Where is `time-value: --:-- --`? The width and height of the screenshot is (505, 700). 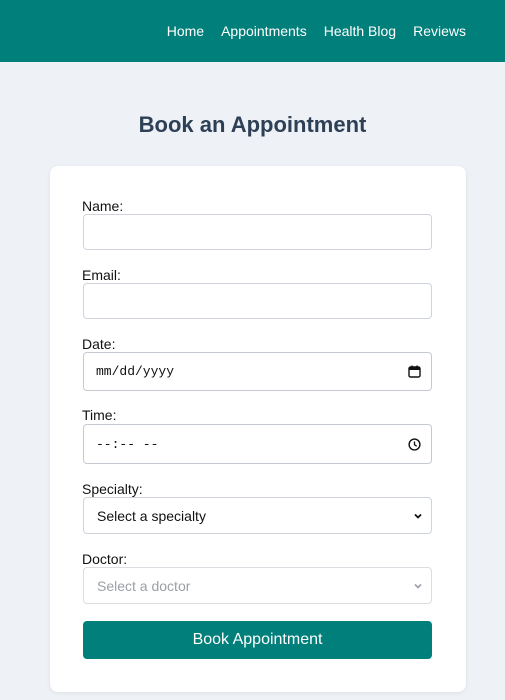
time-value: --:-- -- is located at coordinates (127, 444).